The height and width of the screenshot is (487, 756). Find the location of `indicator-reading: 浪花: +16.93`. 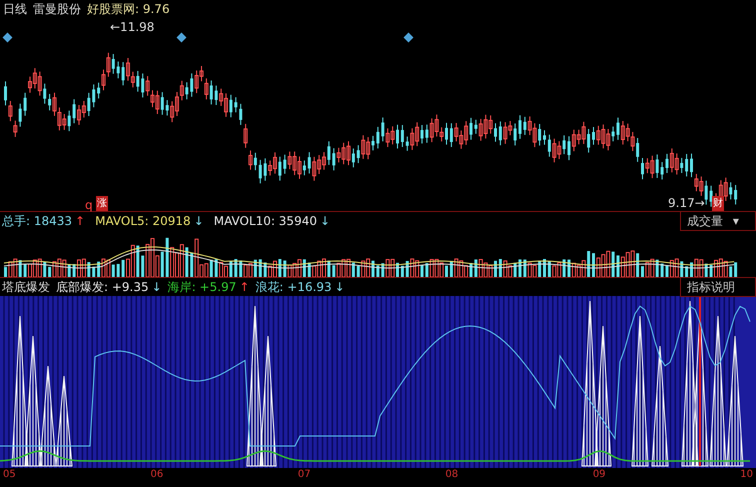

indicator-reading: 浪花: +16.93 is located at coordinates (293, 287).